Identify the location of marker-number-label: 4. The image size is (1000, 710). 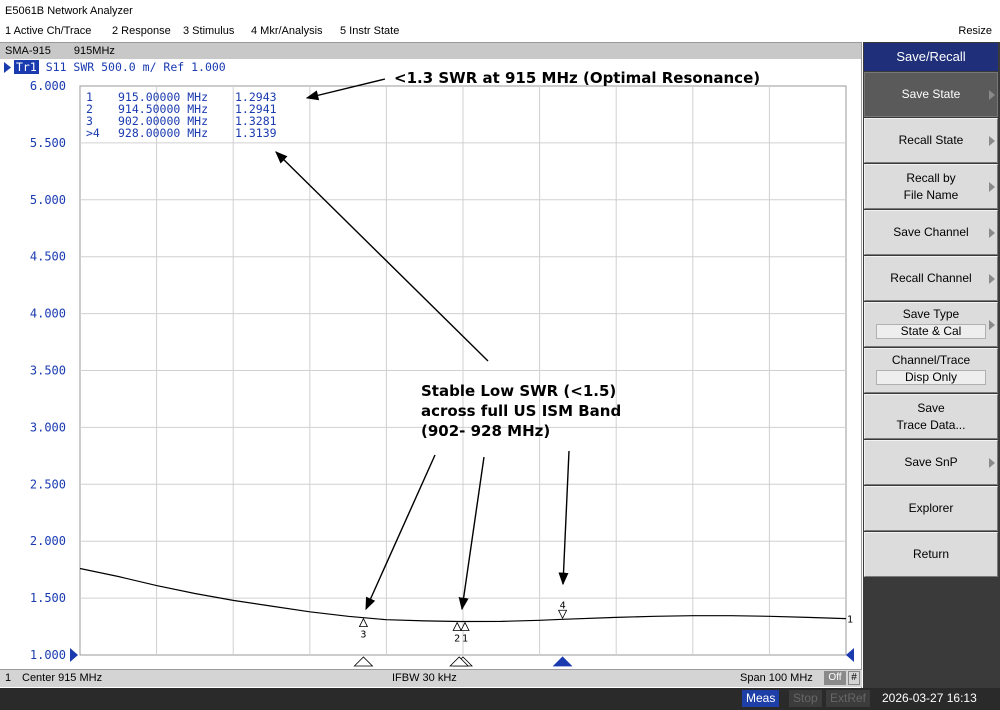
(563, 605).